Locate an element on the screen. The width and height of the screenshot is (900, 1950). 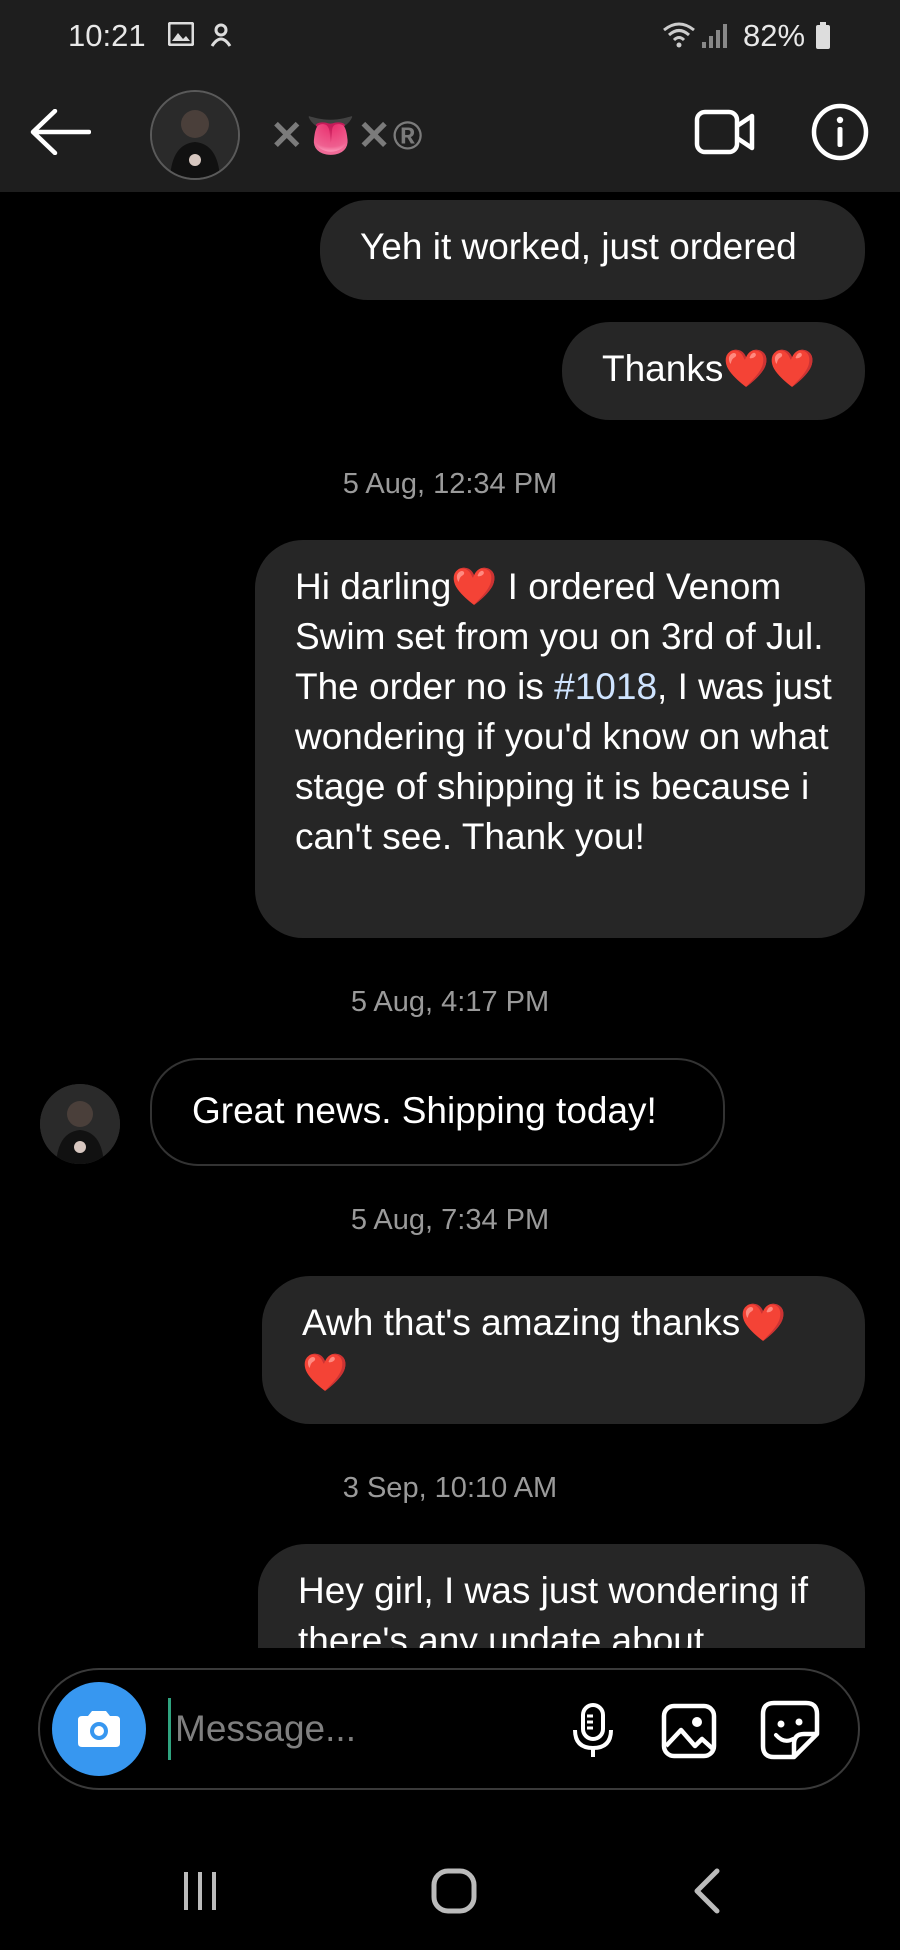
camera-button is located at coordinates (99, 1729).